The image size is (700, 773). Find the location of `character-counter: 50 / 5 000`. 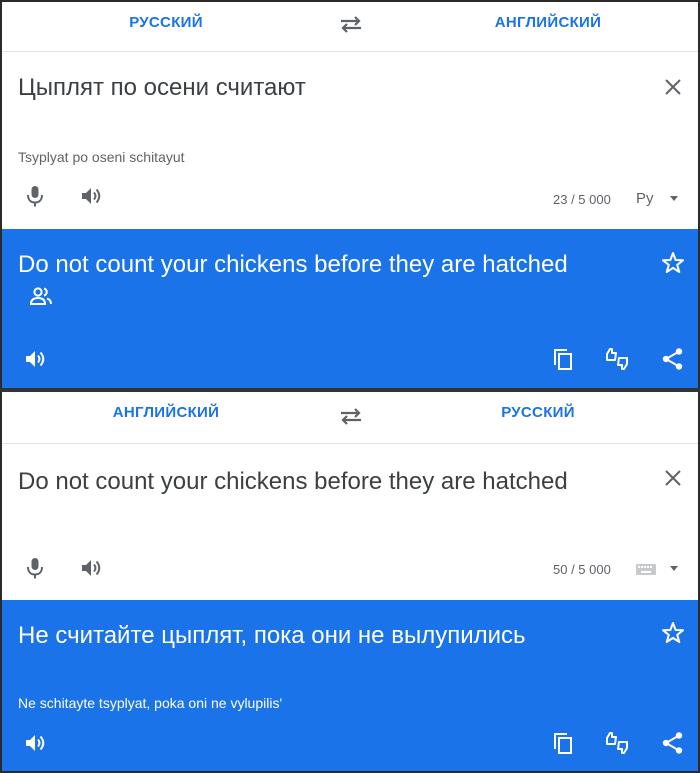

character-counter: 50 / 5 000 is located at coordinates (582, 569).